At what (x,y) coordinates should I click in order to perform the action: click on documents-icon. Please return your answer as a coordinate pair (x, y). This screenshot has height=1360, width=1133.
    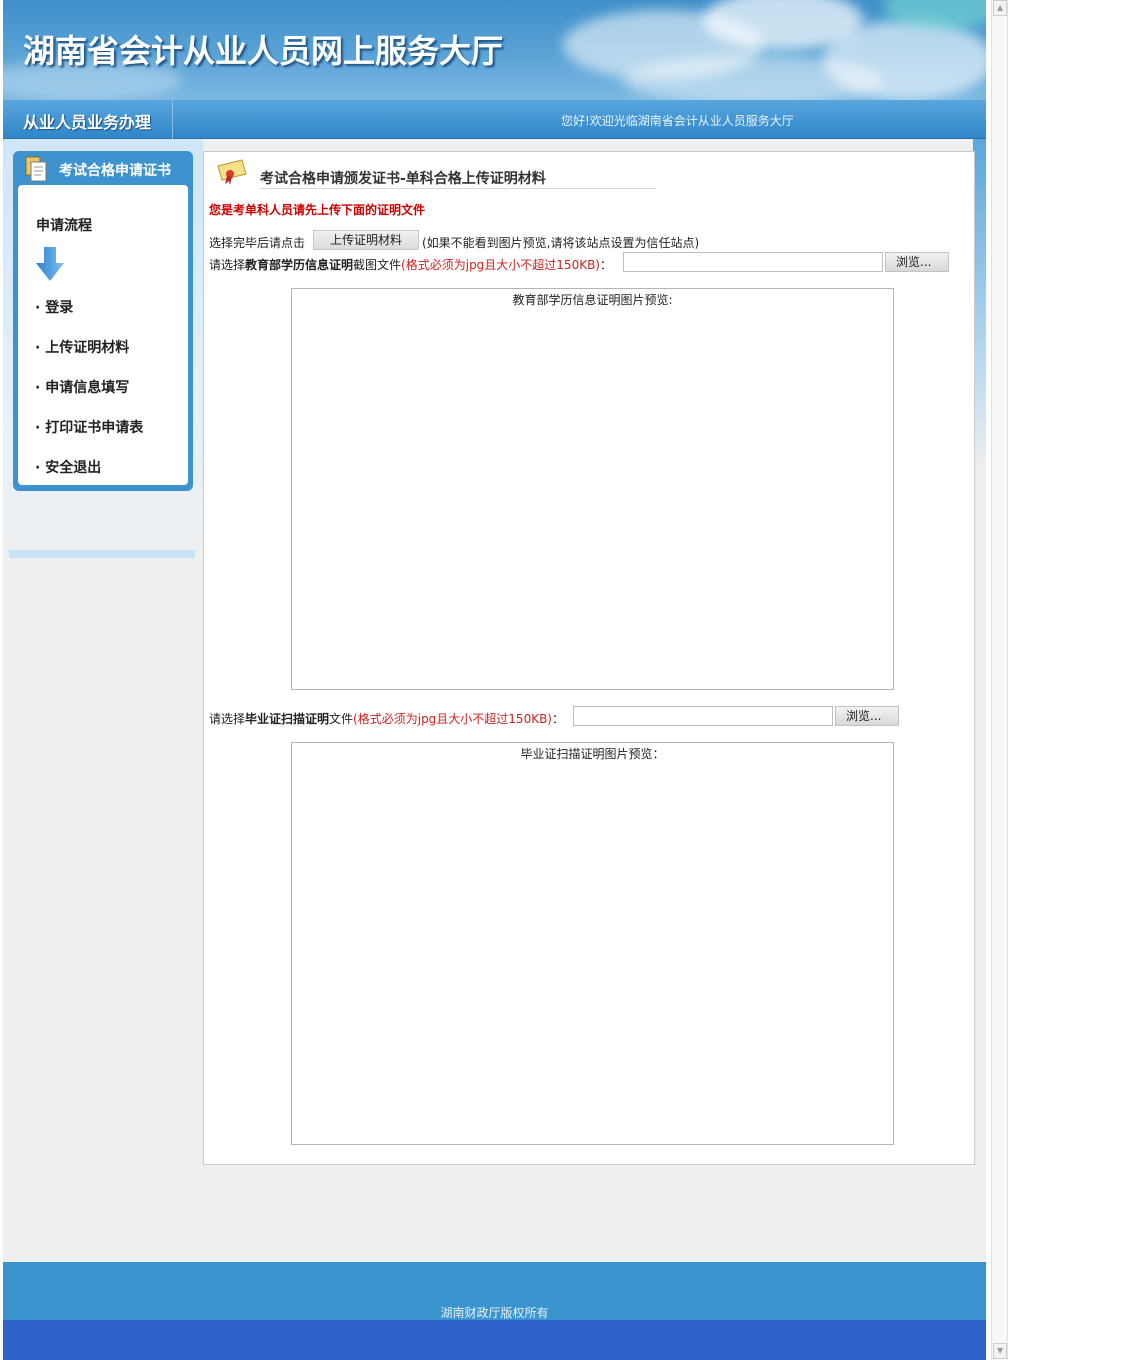
    Looking at the image, I should click on (36, 169).